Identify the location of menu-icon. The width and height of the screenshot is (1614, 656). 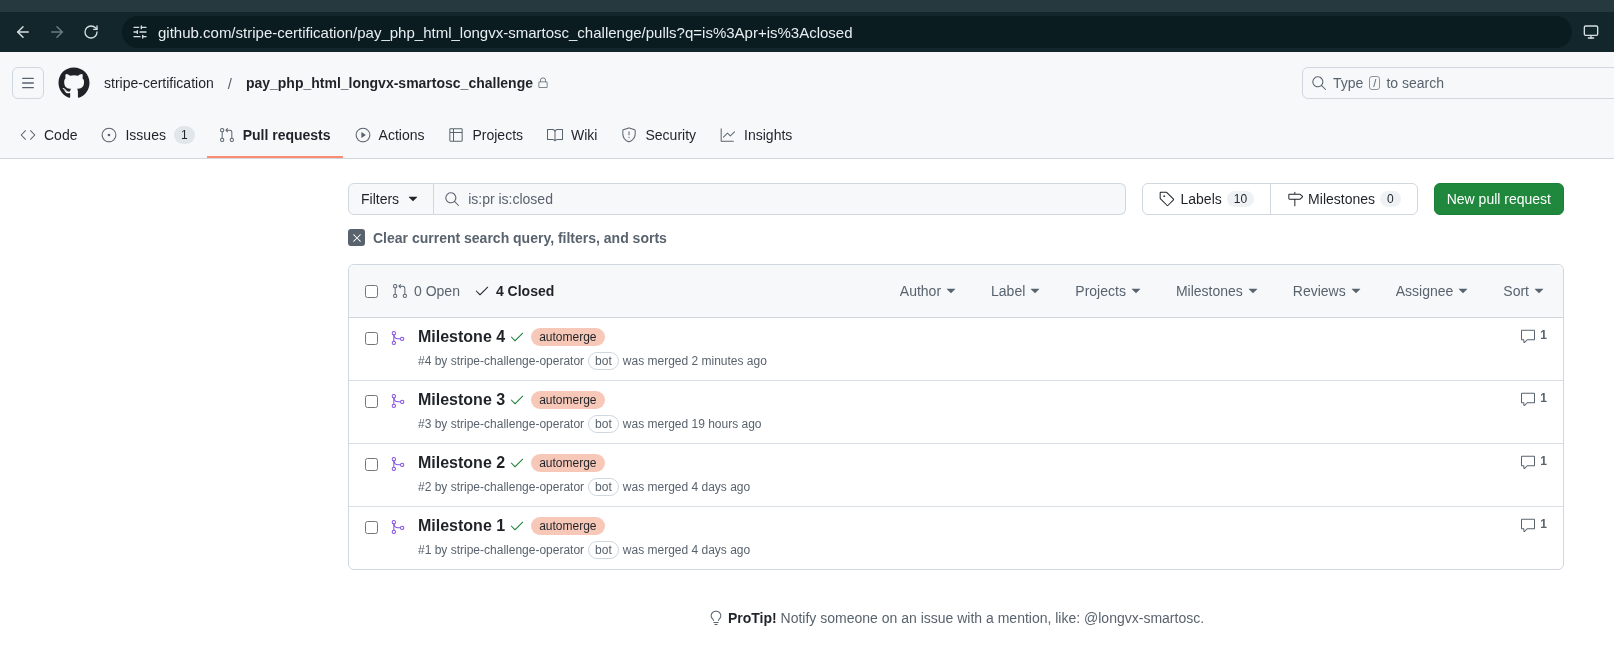
(28, 83).